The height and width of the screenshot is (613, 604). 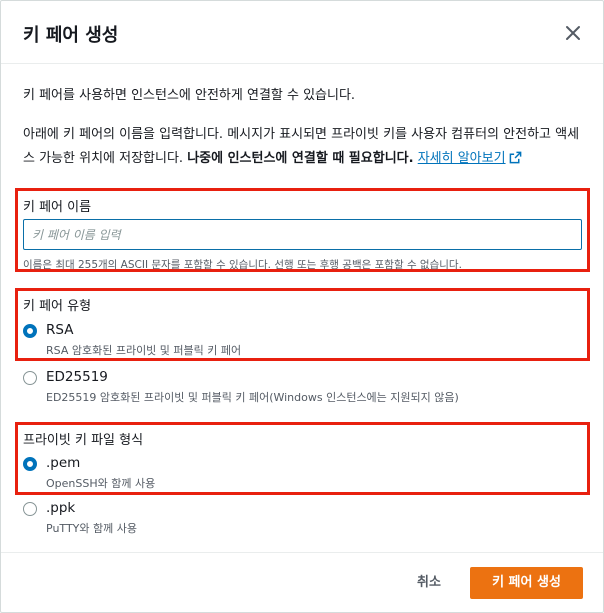 What do you see at coordinates (461, 158) in the screenshot?
I see `learn-more-label: 자세히 알아보기` at bounding box center [461, 158].